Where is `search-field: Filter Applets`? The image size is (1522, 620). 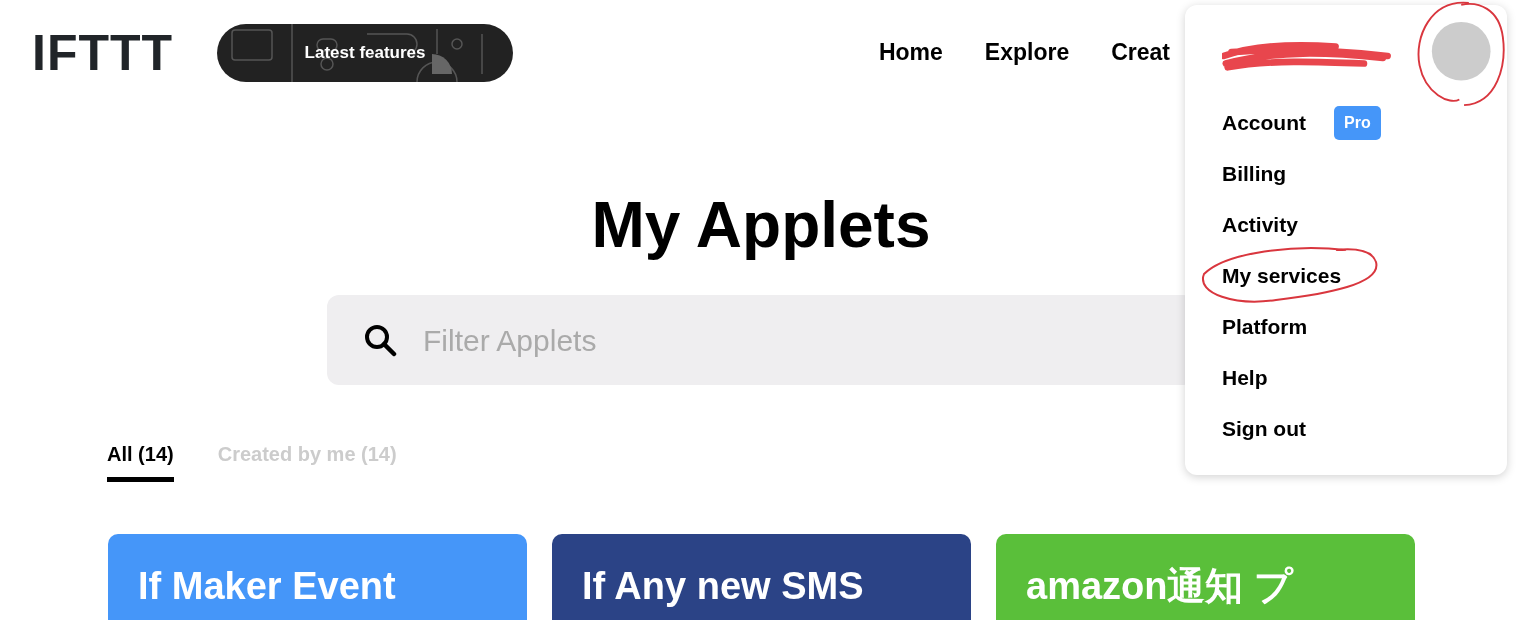 search-field: Filter Applets is located at coordinates (790, 340).